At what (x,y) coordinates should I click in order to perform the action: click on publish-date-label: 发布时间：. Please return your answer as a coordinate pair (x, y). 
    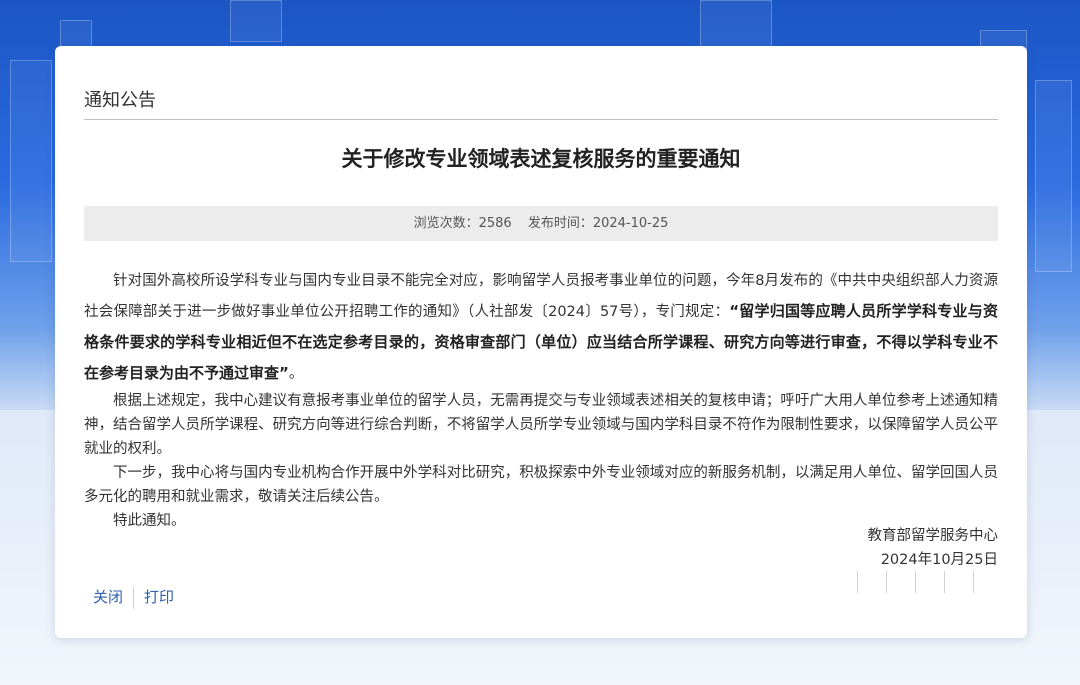
    Looking at the image, I should click on (560, 223).